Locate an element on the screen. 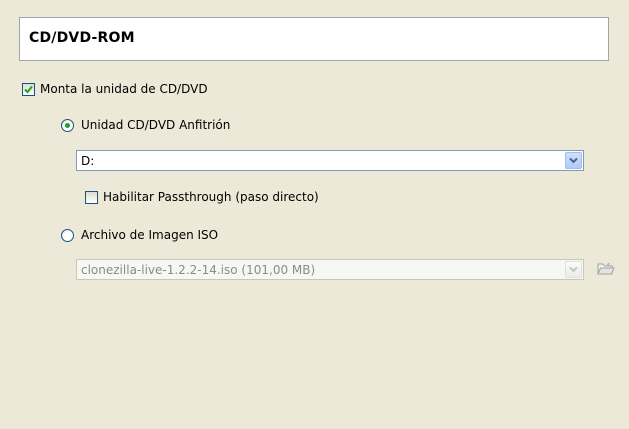  host-drive-radio is located at coordinates (67, 125).